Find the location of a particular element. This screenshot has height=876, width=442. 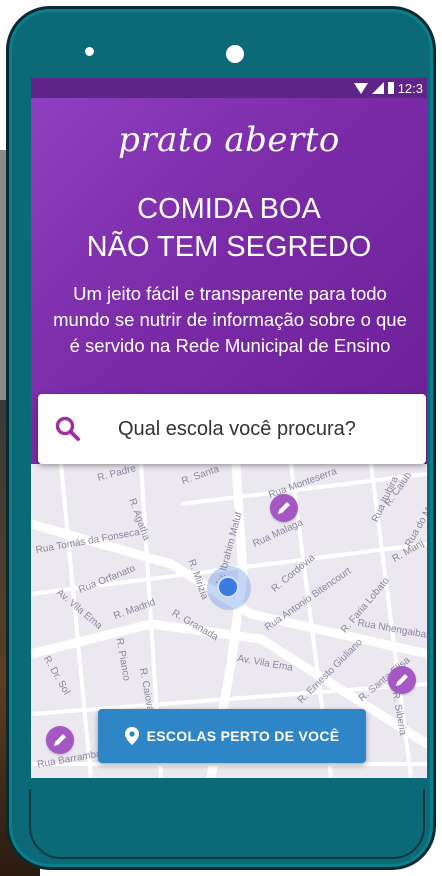

battery-icon is located at coordinates (390, 88).